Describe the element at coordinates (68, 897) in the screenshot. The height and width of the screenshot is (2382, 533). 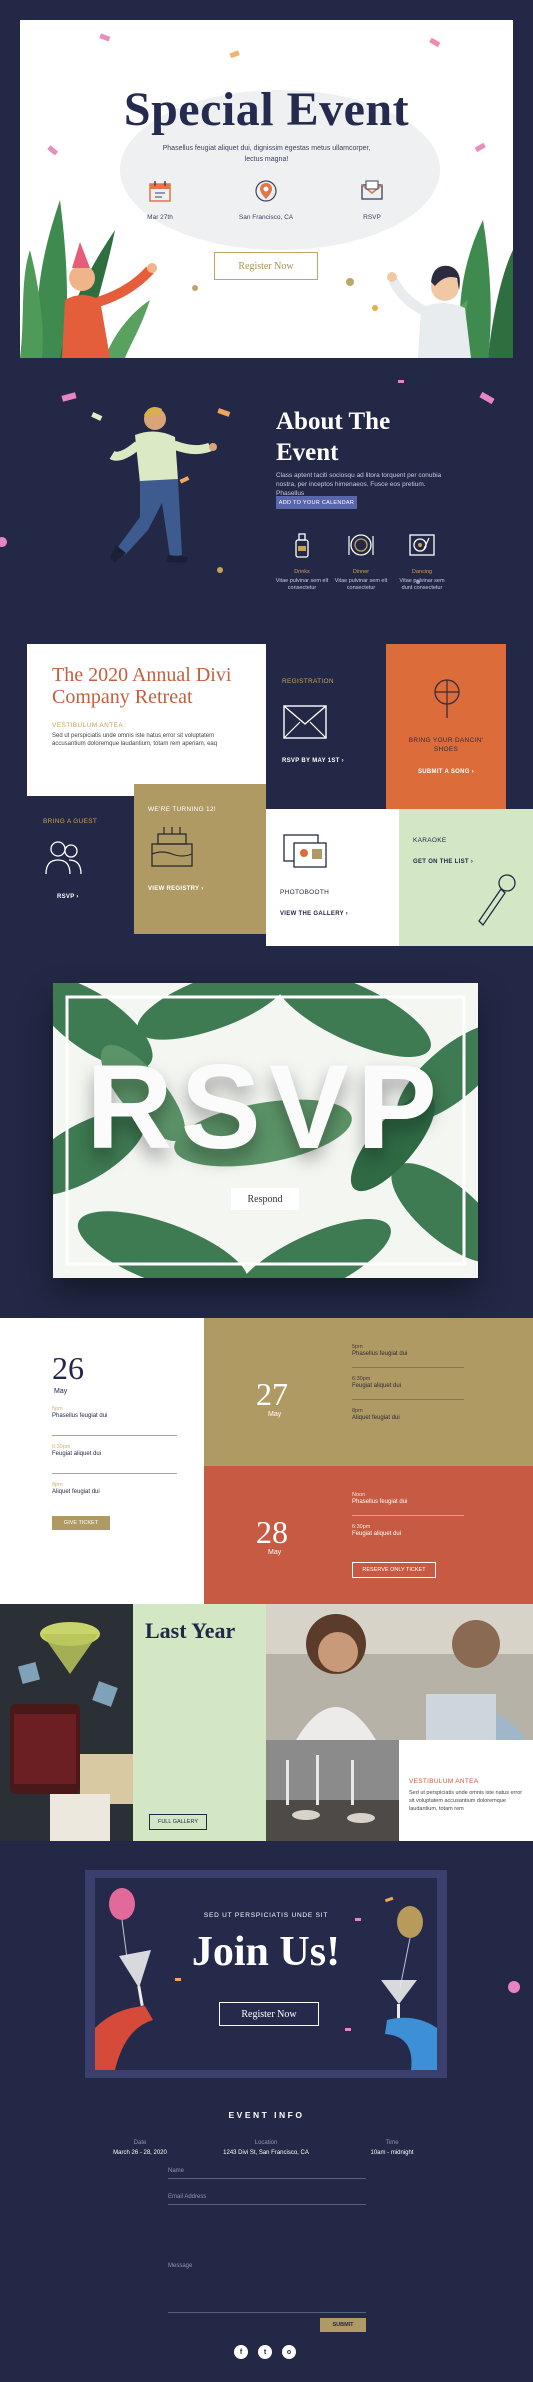
I see `guest-link: RSVP ›` at that location.